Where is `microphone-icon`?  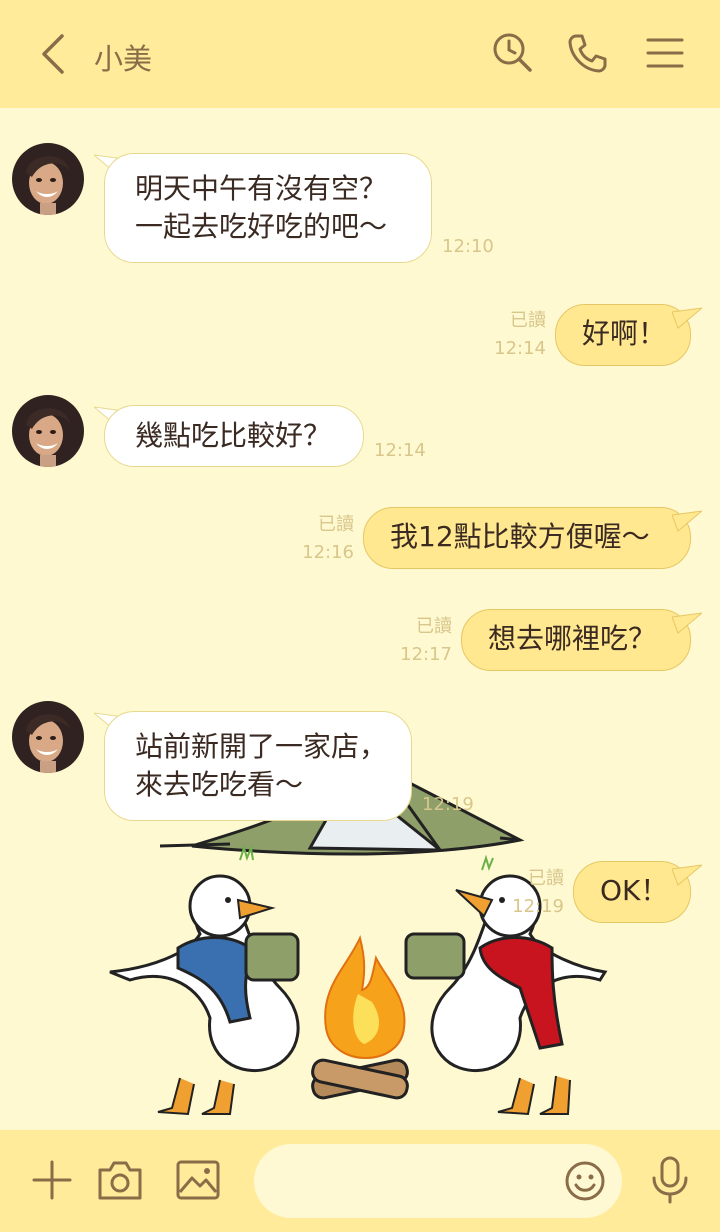 microphone-icon is located at coordinates (670, 1180).